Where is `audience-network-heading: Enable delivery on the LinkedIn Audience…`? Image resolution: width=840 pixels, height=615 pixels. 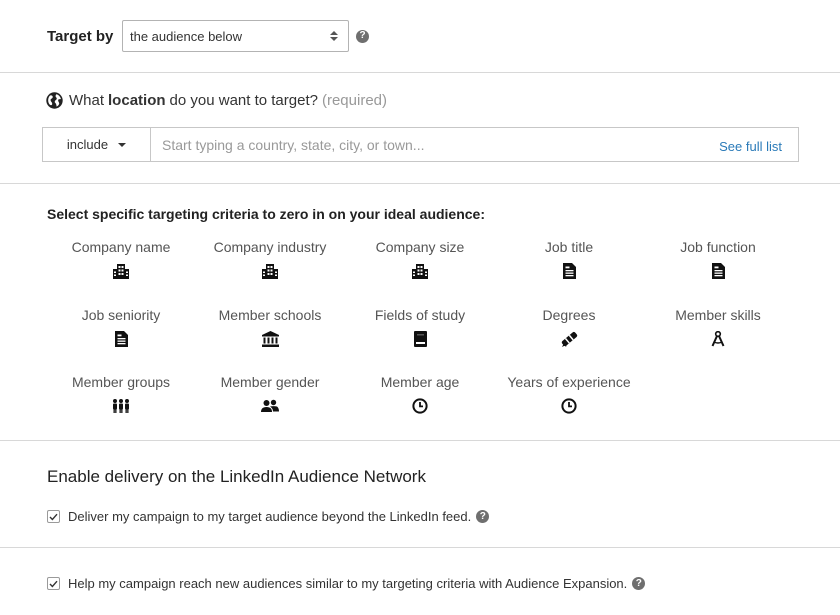 audience-network-heading: Enable delivery on the LinkedIn Audience… is located at coordinates (236, 476).